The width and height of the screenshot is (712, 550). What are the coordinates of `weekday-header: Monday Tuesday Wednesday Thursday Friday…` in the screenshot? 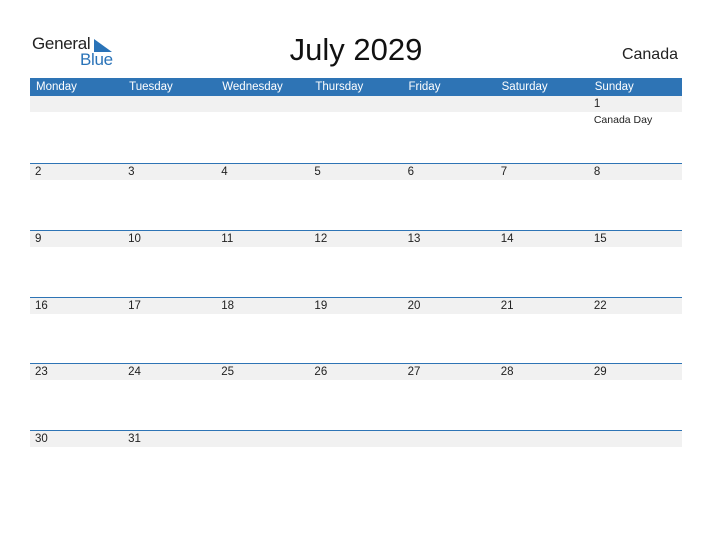 It's located at (356, 87).